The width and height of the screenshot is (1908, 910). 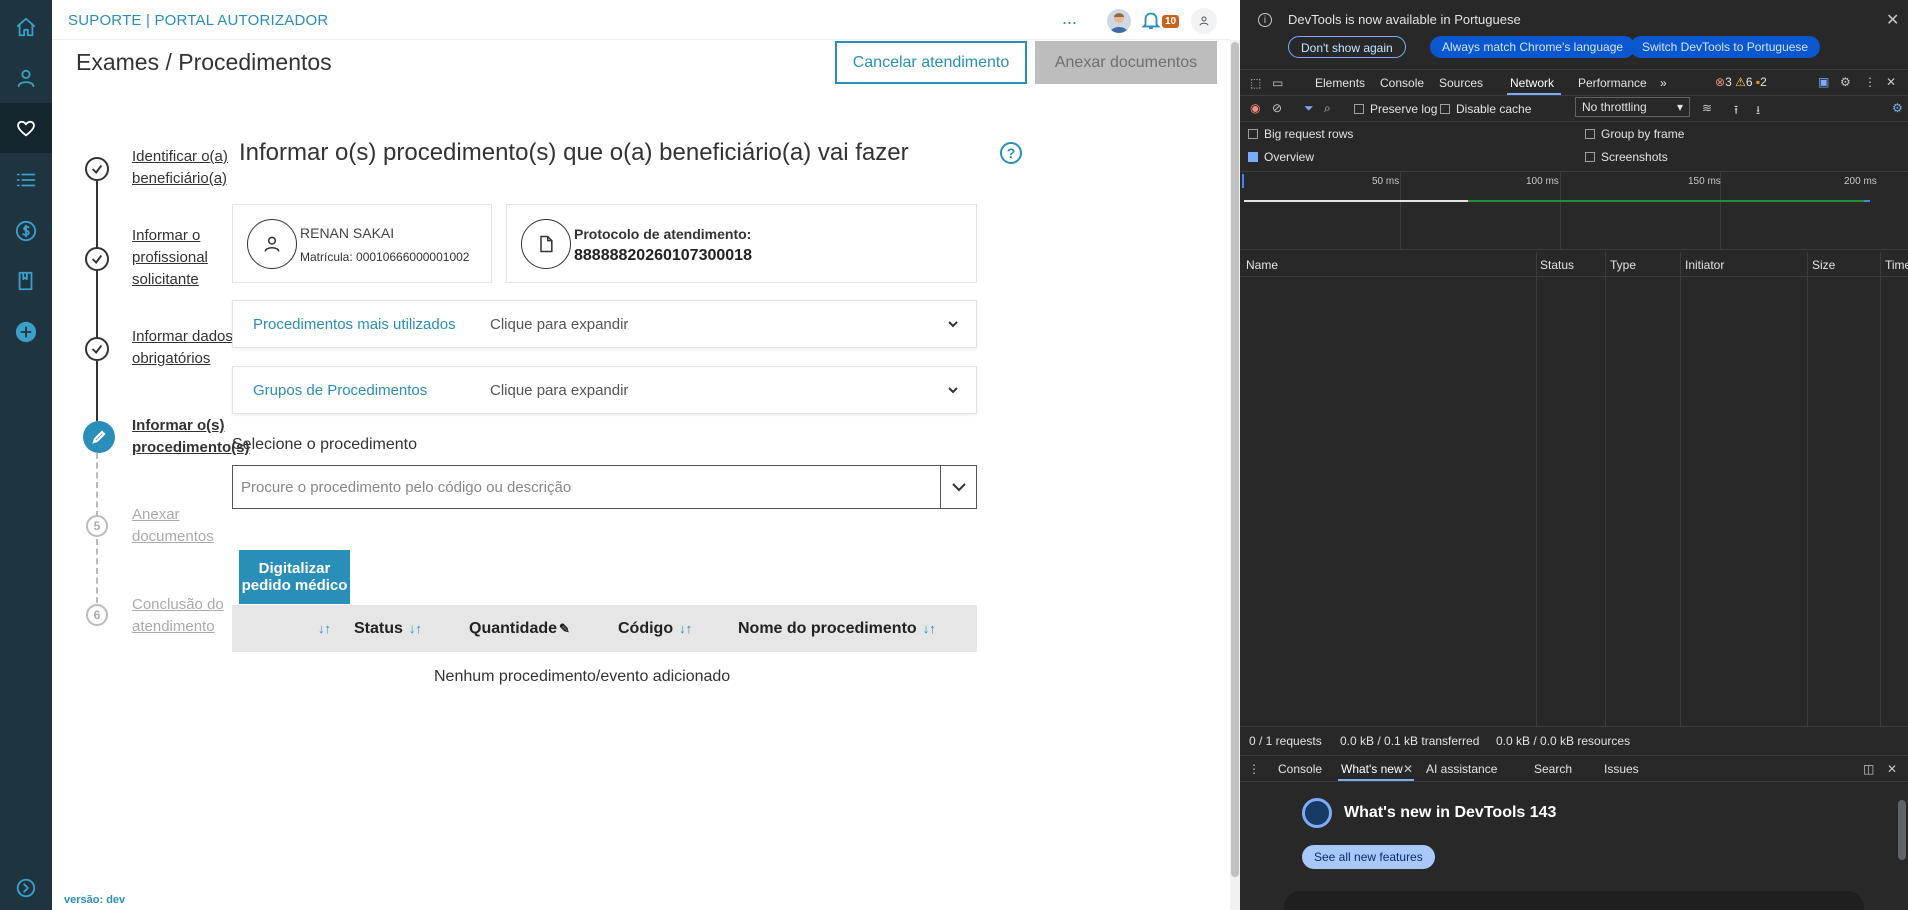 I want to click on dont-show-again-button: Don't show again, so click(x=1347, y=47).